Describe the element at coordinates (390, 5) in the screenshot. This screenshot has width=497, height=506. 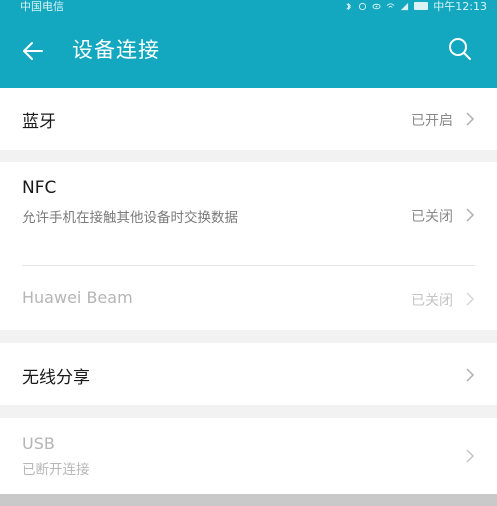
I see `wifi-icon` at that location.